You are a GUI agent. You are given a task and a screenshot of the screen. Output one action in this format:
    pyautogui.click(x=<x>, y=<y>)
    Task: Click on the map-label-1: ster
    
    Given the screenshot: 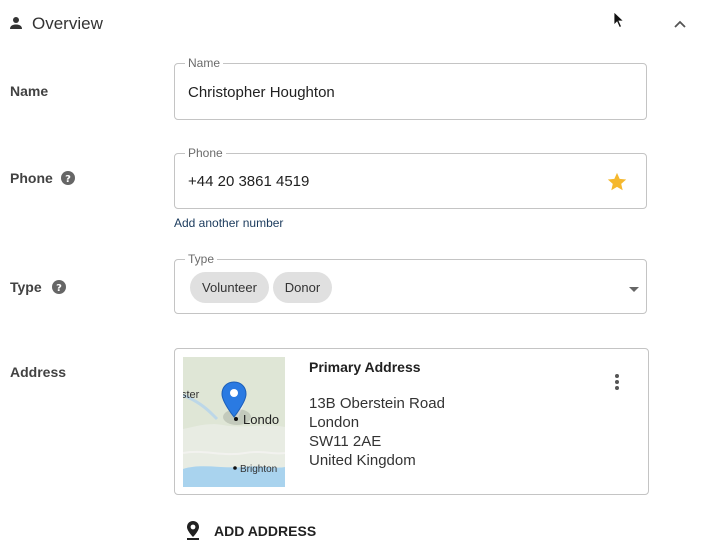 What is the action you would take?
    pyautogui.click(x=191, y=395)
    